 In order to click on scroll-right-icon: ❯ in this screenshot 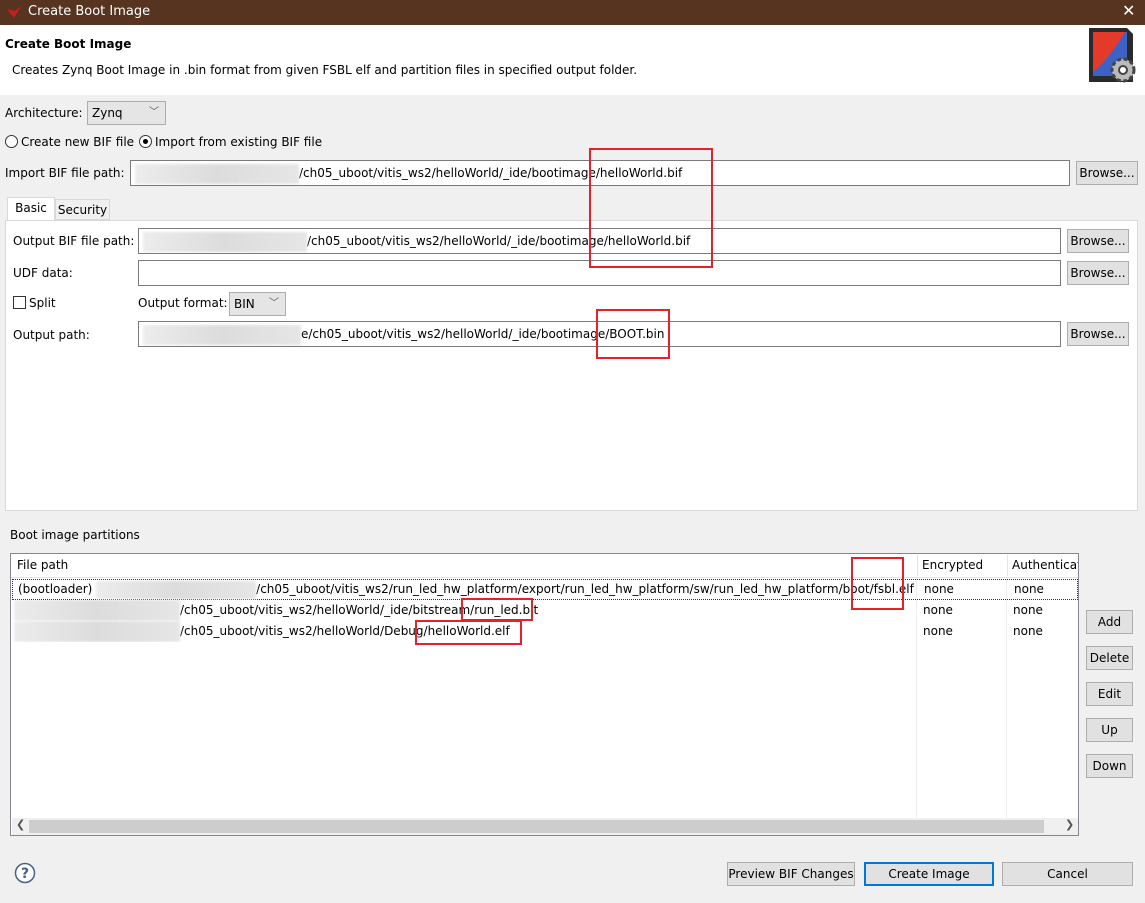, I will do `click(1069, 824)`.